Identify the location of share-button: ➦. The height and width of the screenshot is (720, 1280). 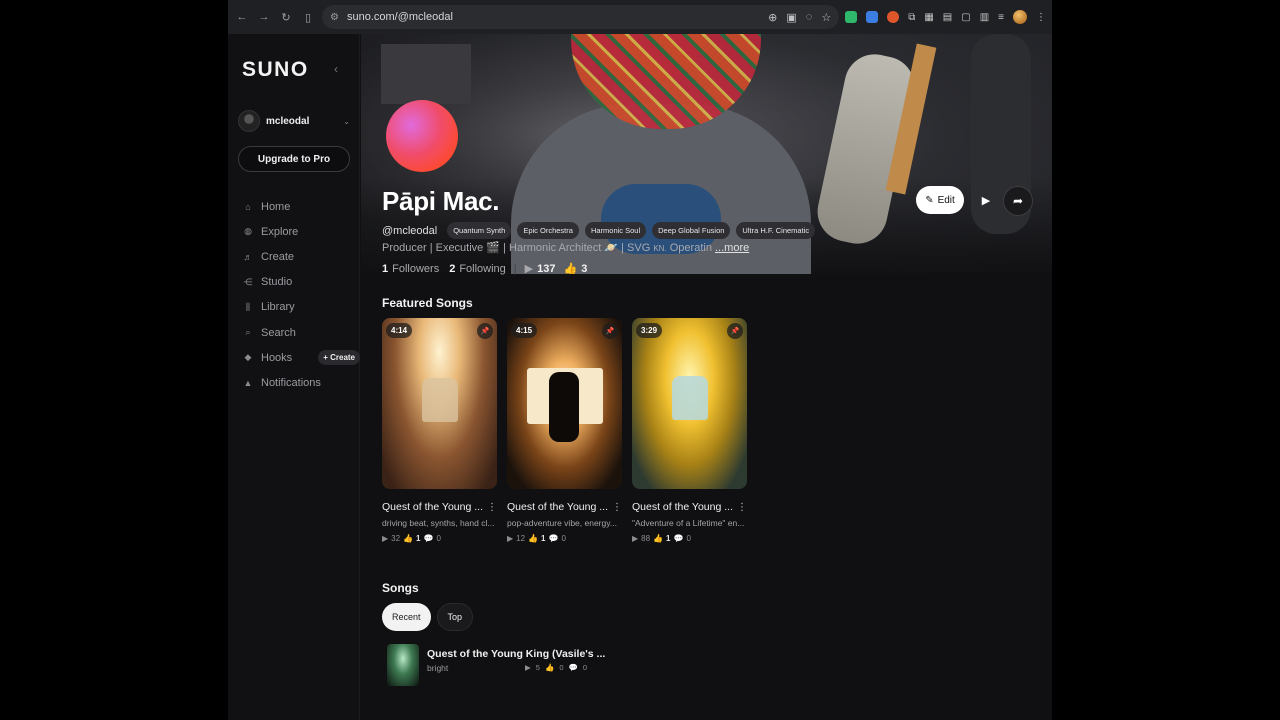
(1018, 201).